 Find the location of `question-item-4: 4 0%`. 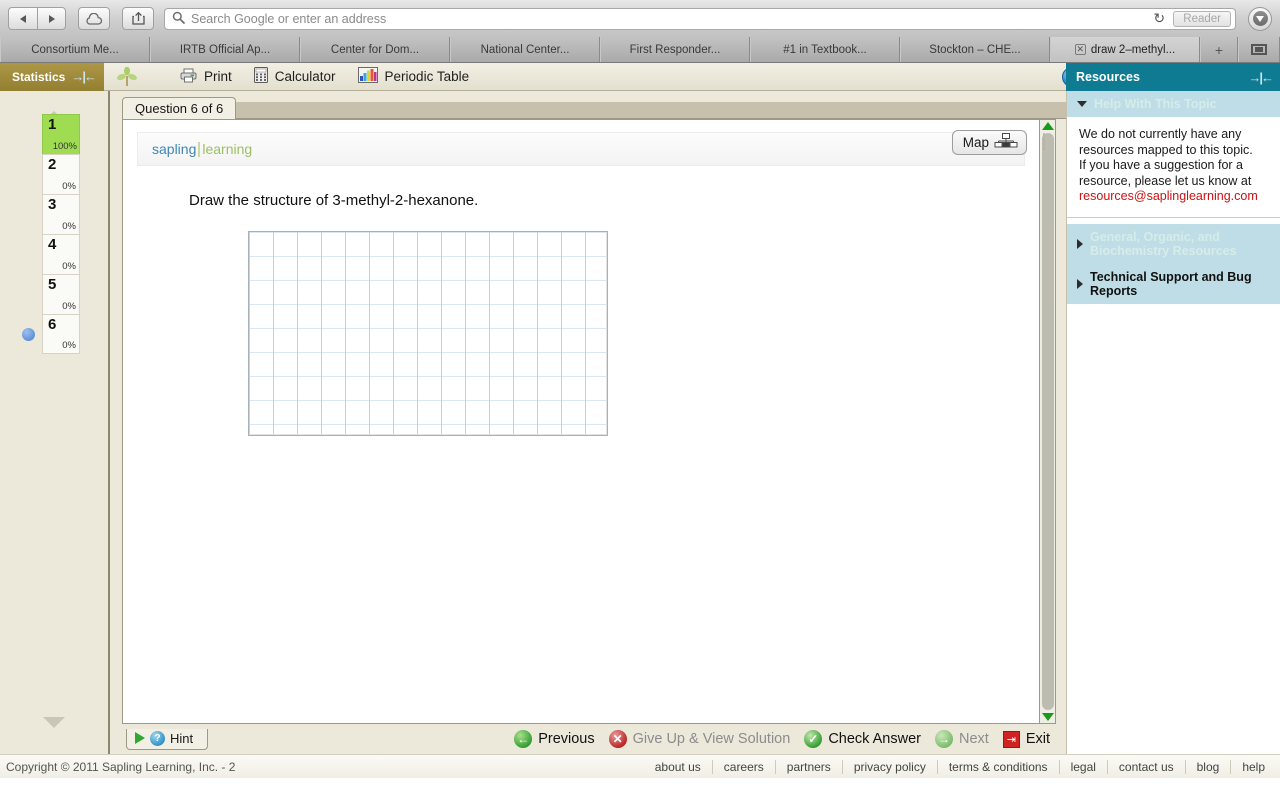

question-item-4: 4 0% is located at coordinates (61, 254).